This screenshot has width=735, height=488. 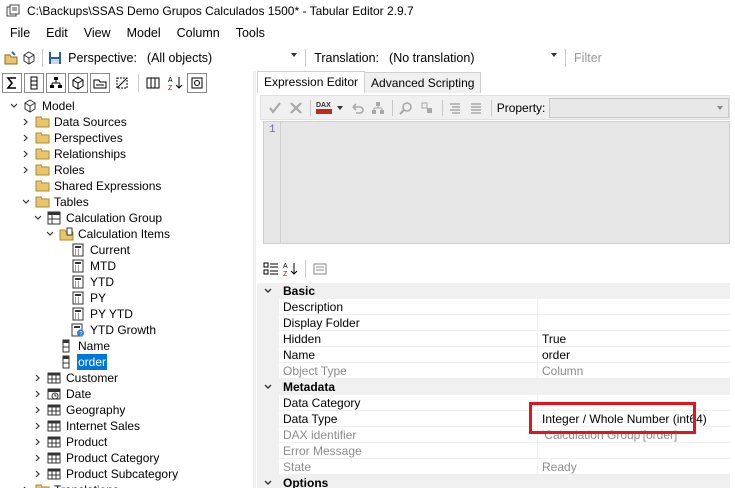 What do you see at coordinates (73, 154) in the screenshot?
I see `tree-item: Relationships` at bounding box center [73, 154].